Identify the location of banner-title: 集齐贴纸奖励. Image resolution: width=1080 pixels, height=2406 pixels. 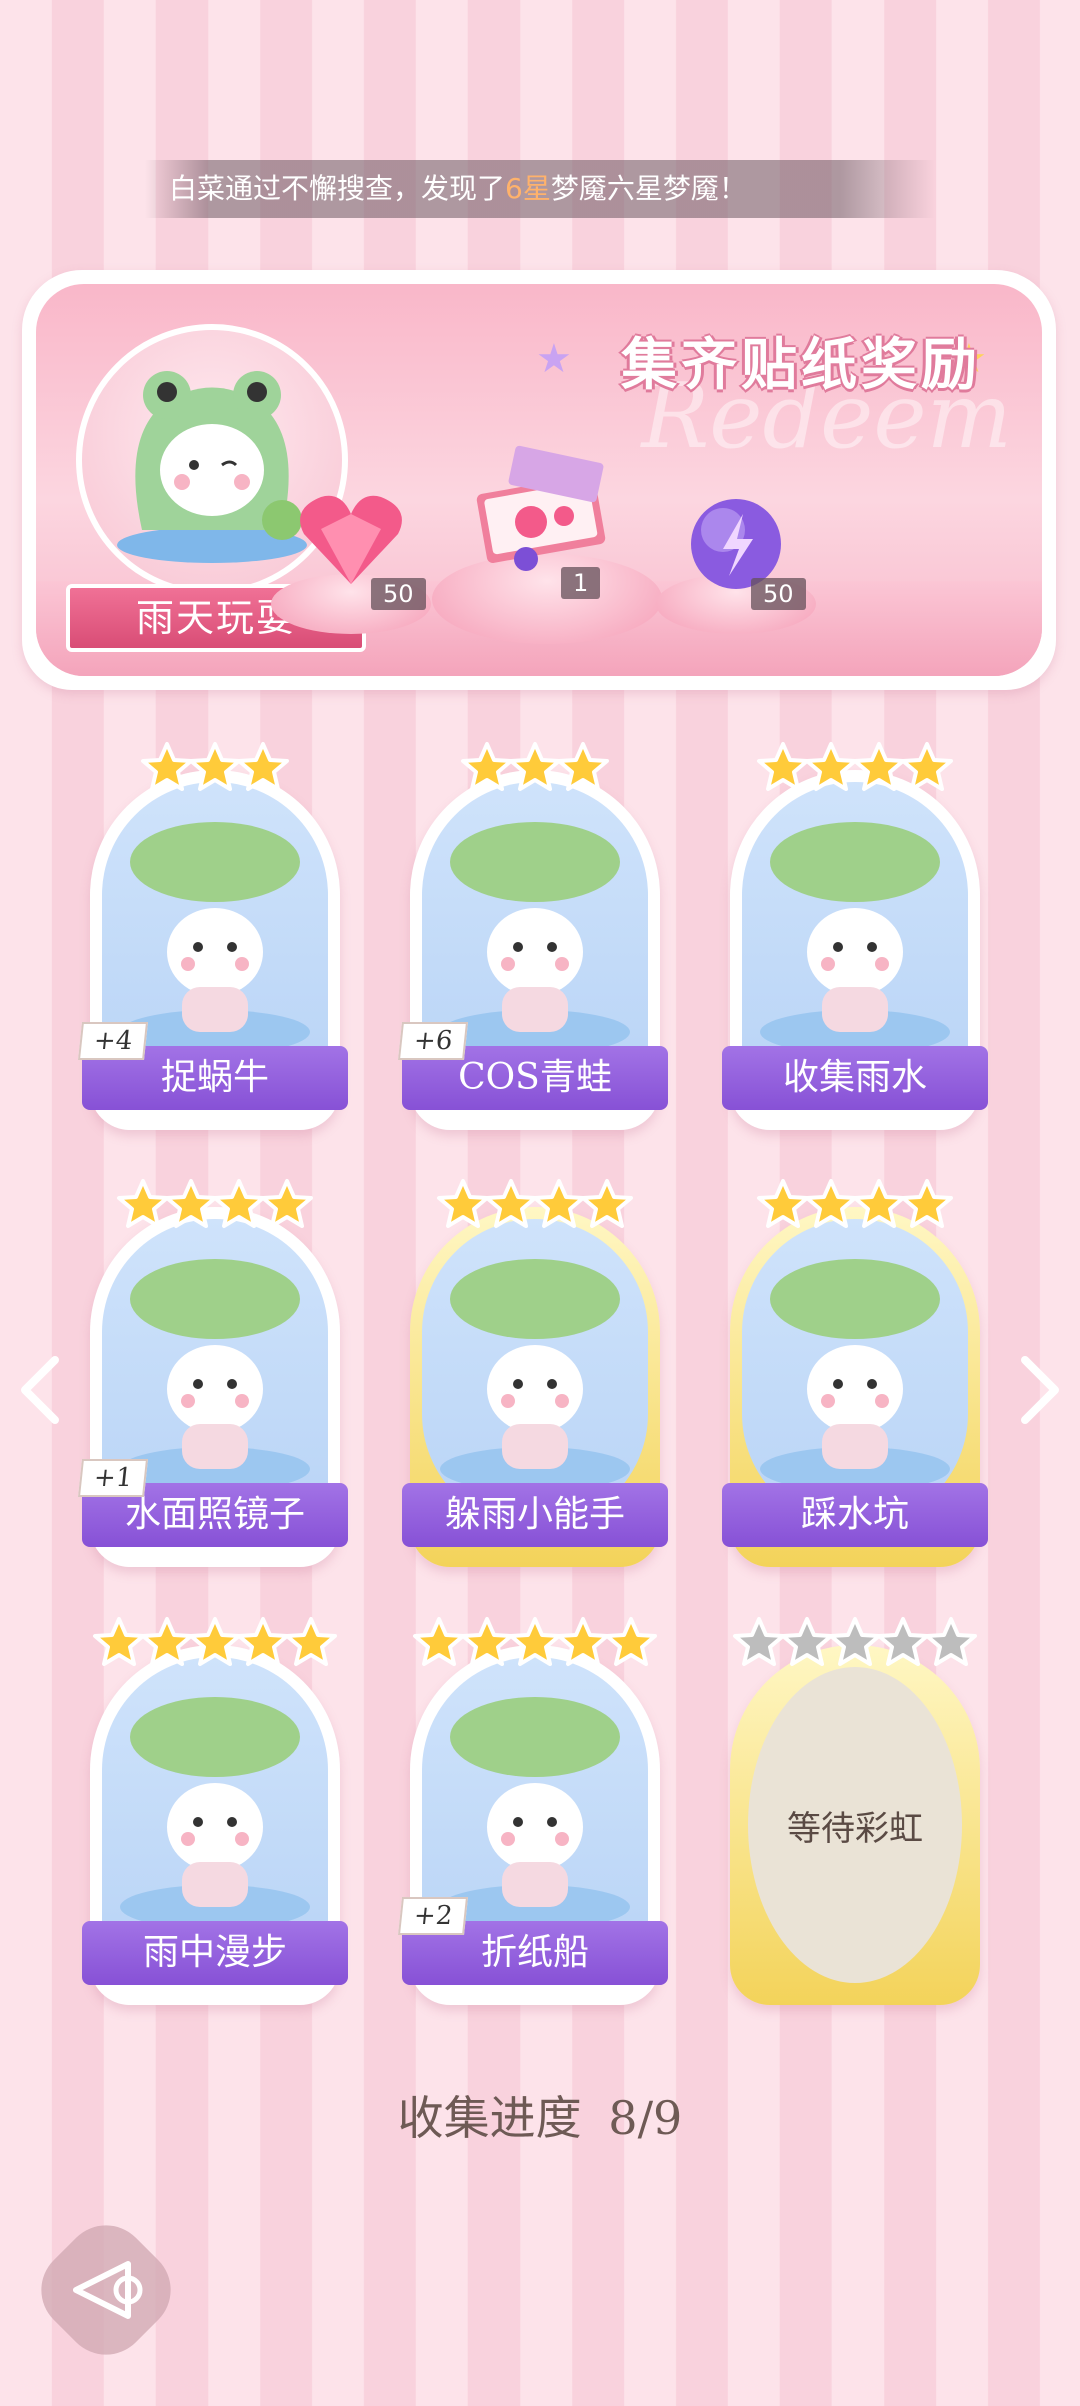
(801, 365).